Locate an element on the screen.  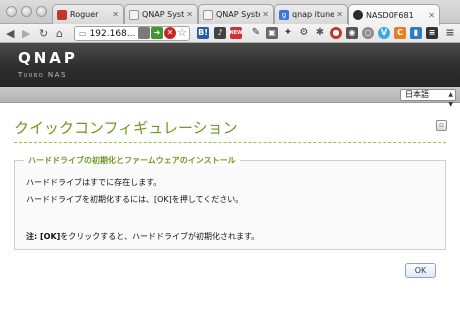
tab-label: NASD0F681 is located at coordinates (390, 15).